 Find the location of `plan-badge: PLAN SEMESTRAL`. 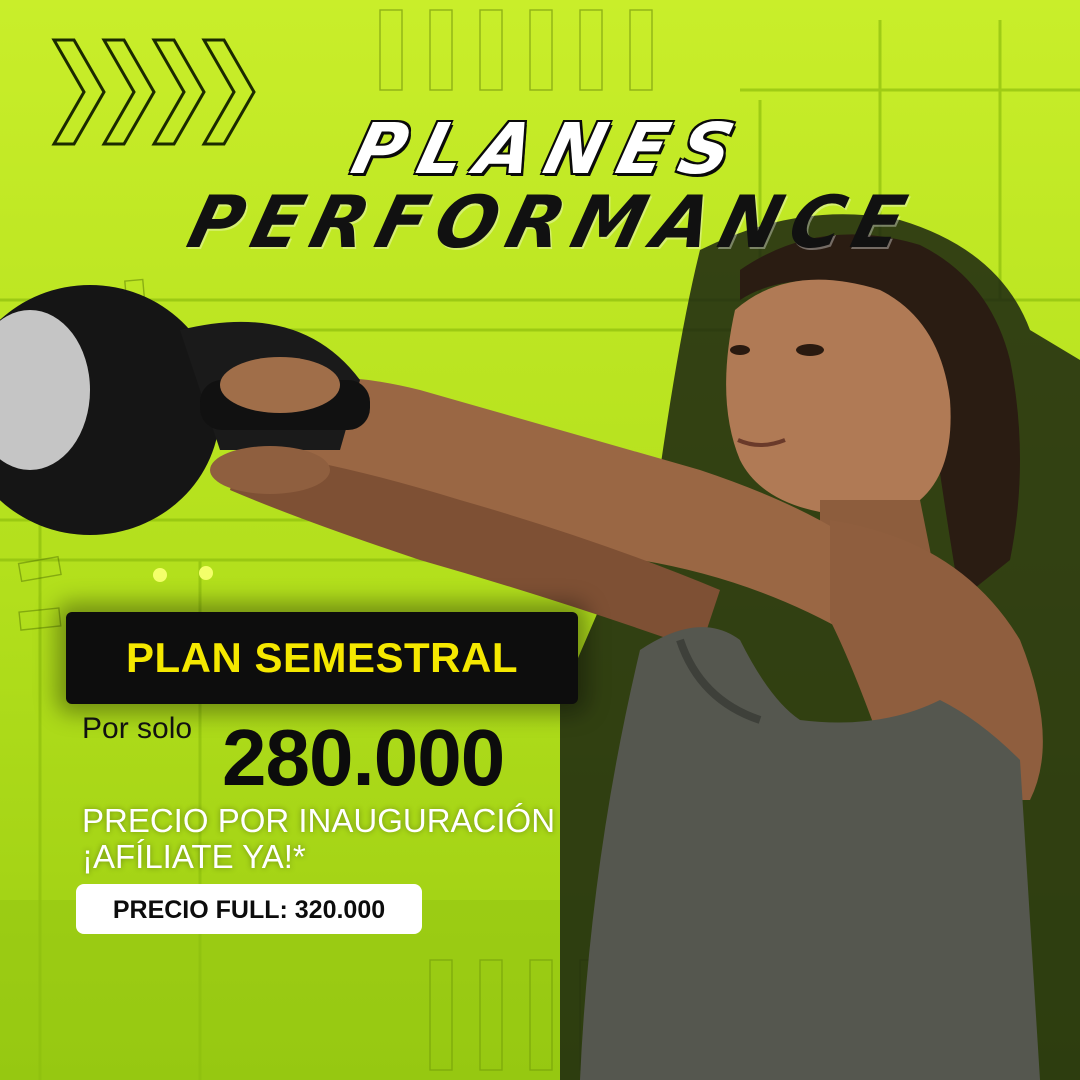

plan-badge: PLAN SEMESTRAL is located at coordinates (322, 658).